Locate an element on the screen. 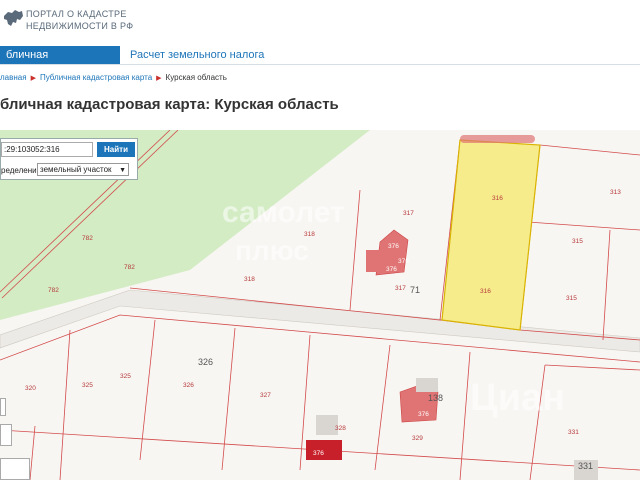 The width and height of the screenshot is (640, 480). site-header: ПОРТАЛ О КАДАСТРЕ НЕДВИЖИМОСТИ В РФ is located at coordinates (320, 22).